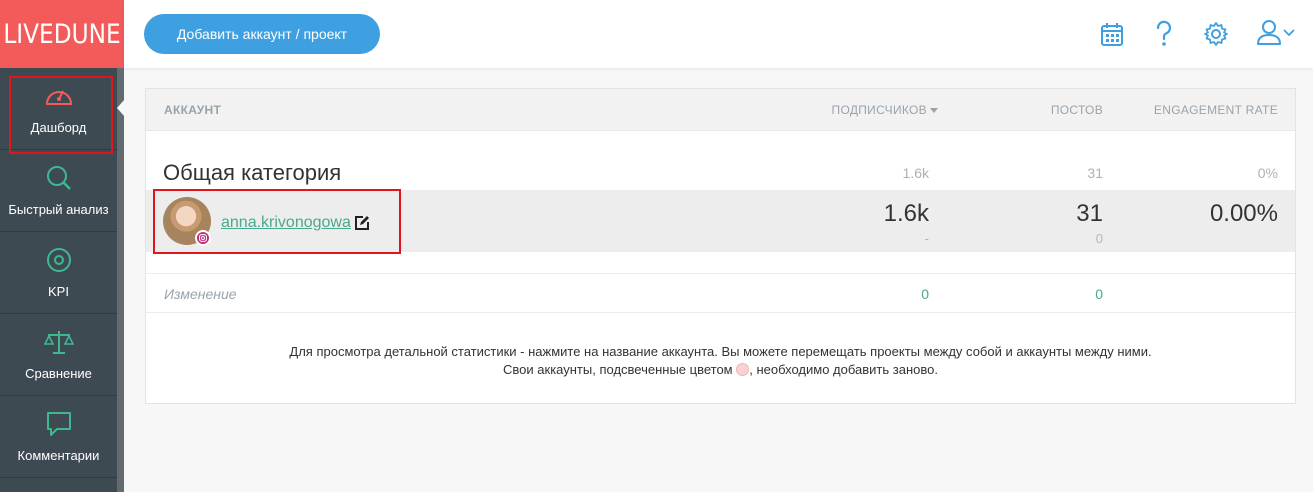 Image resolution: width=1313 pixels, height=492 pixels. I want to click on column-header-posts: ПОСТОВ, so click(1077, 110).